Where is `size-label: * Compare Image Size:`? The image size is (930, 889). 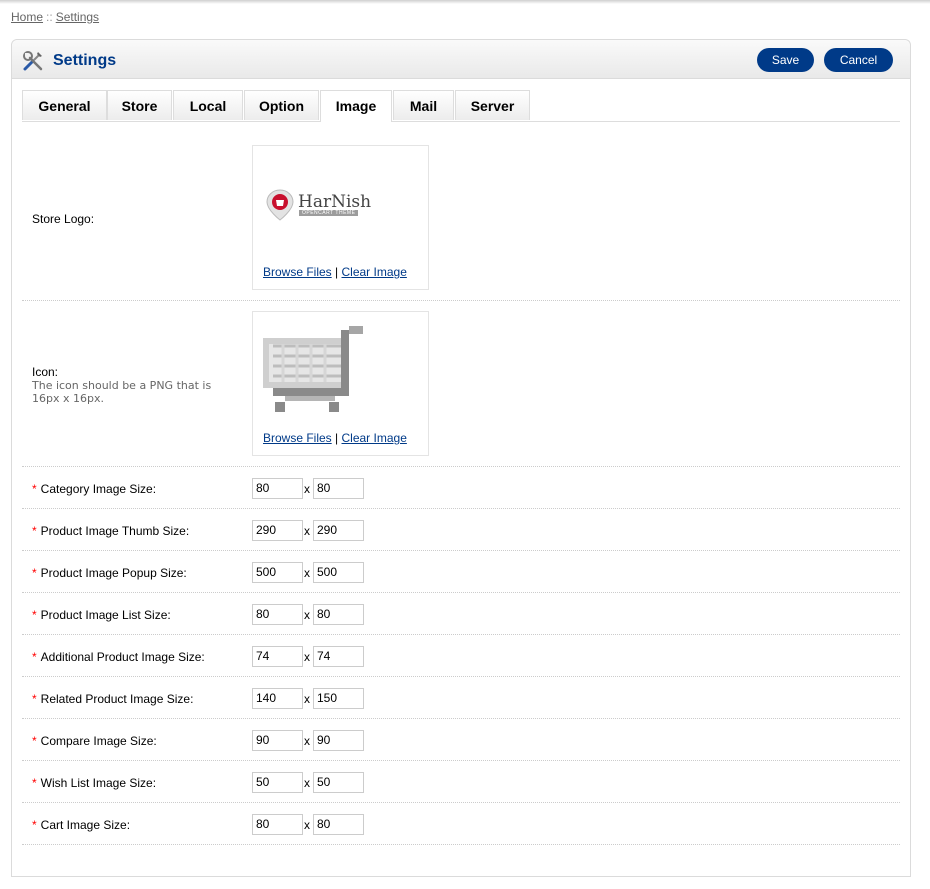 size-label: * Compare Image Size: is located at coordinates (94, 741).